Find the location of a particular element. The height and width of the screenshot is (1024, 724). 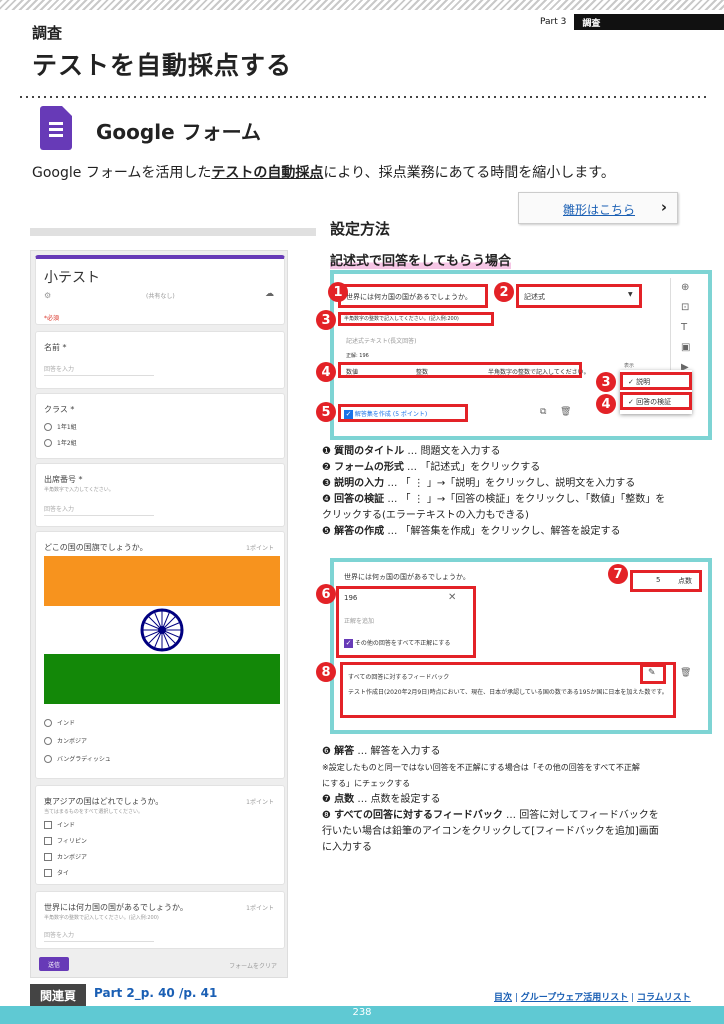

submit-button: 送信 is located at coordinates (54, 964).